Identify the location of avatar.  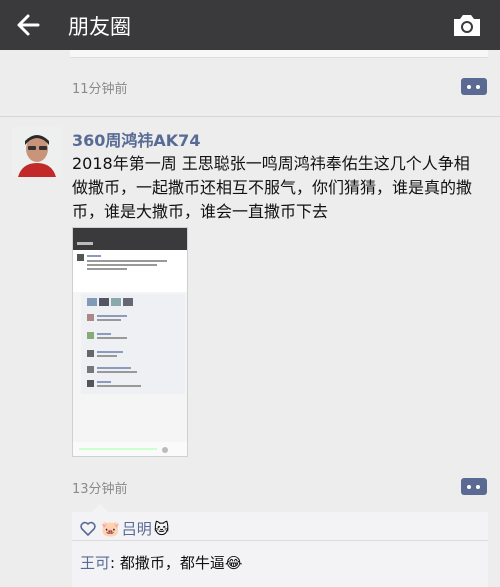
(37, 152).